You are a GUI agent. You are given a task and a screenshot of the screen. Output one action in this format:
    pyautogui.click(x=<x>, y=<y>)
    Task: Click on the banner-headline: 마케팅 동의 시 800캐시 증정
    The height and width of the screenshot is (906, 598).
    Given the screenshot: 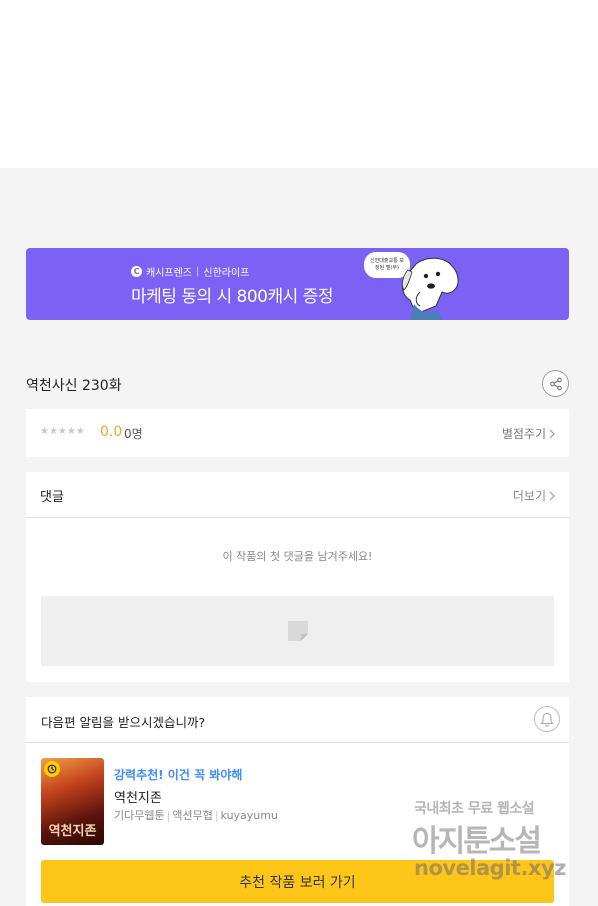 What is the action you would take?
    pyautogui.click(x=232, y=297)
    